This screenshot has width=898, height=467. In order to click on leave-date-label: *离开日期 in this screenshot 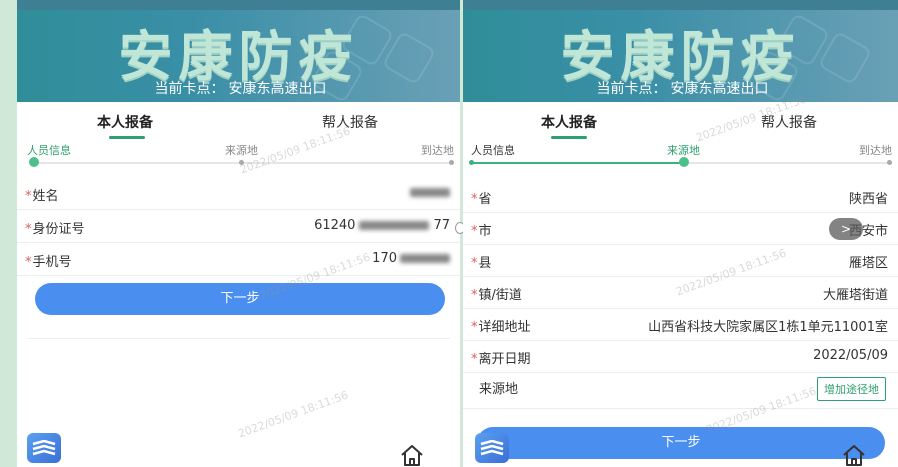, I will do `click(501, 357)`.